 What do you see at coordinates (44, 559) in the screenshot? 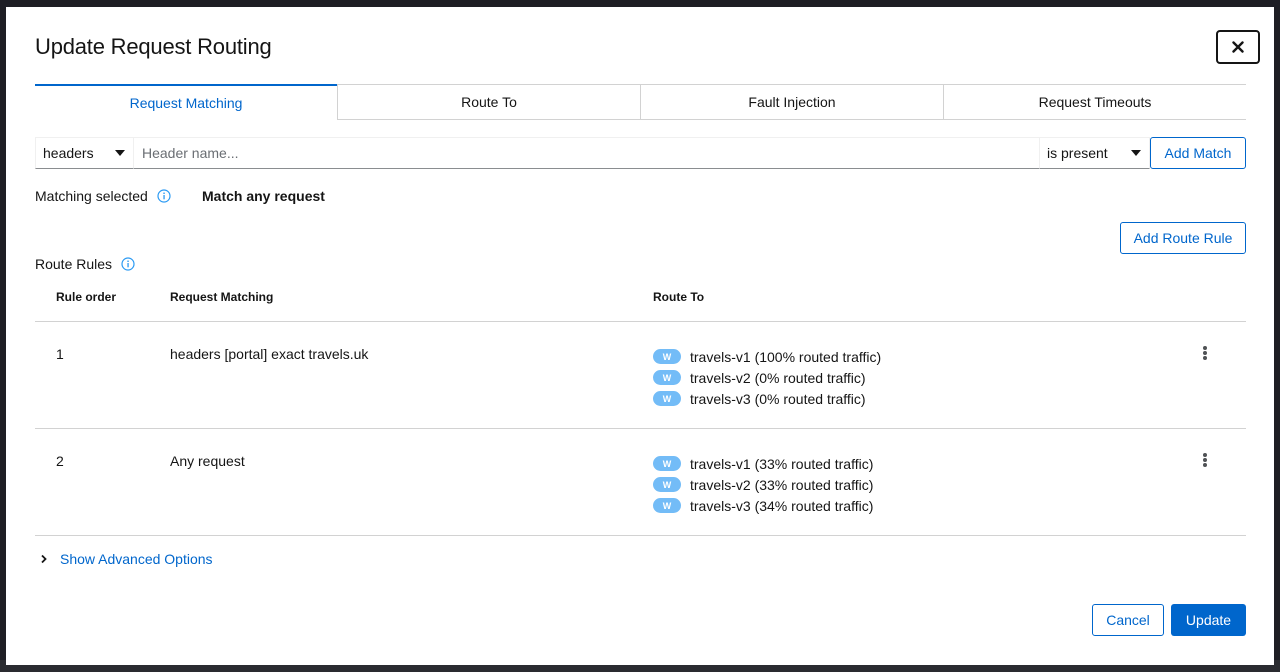
I see `chevron-right-icon` at bounding box center [44, 559].